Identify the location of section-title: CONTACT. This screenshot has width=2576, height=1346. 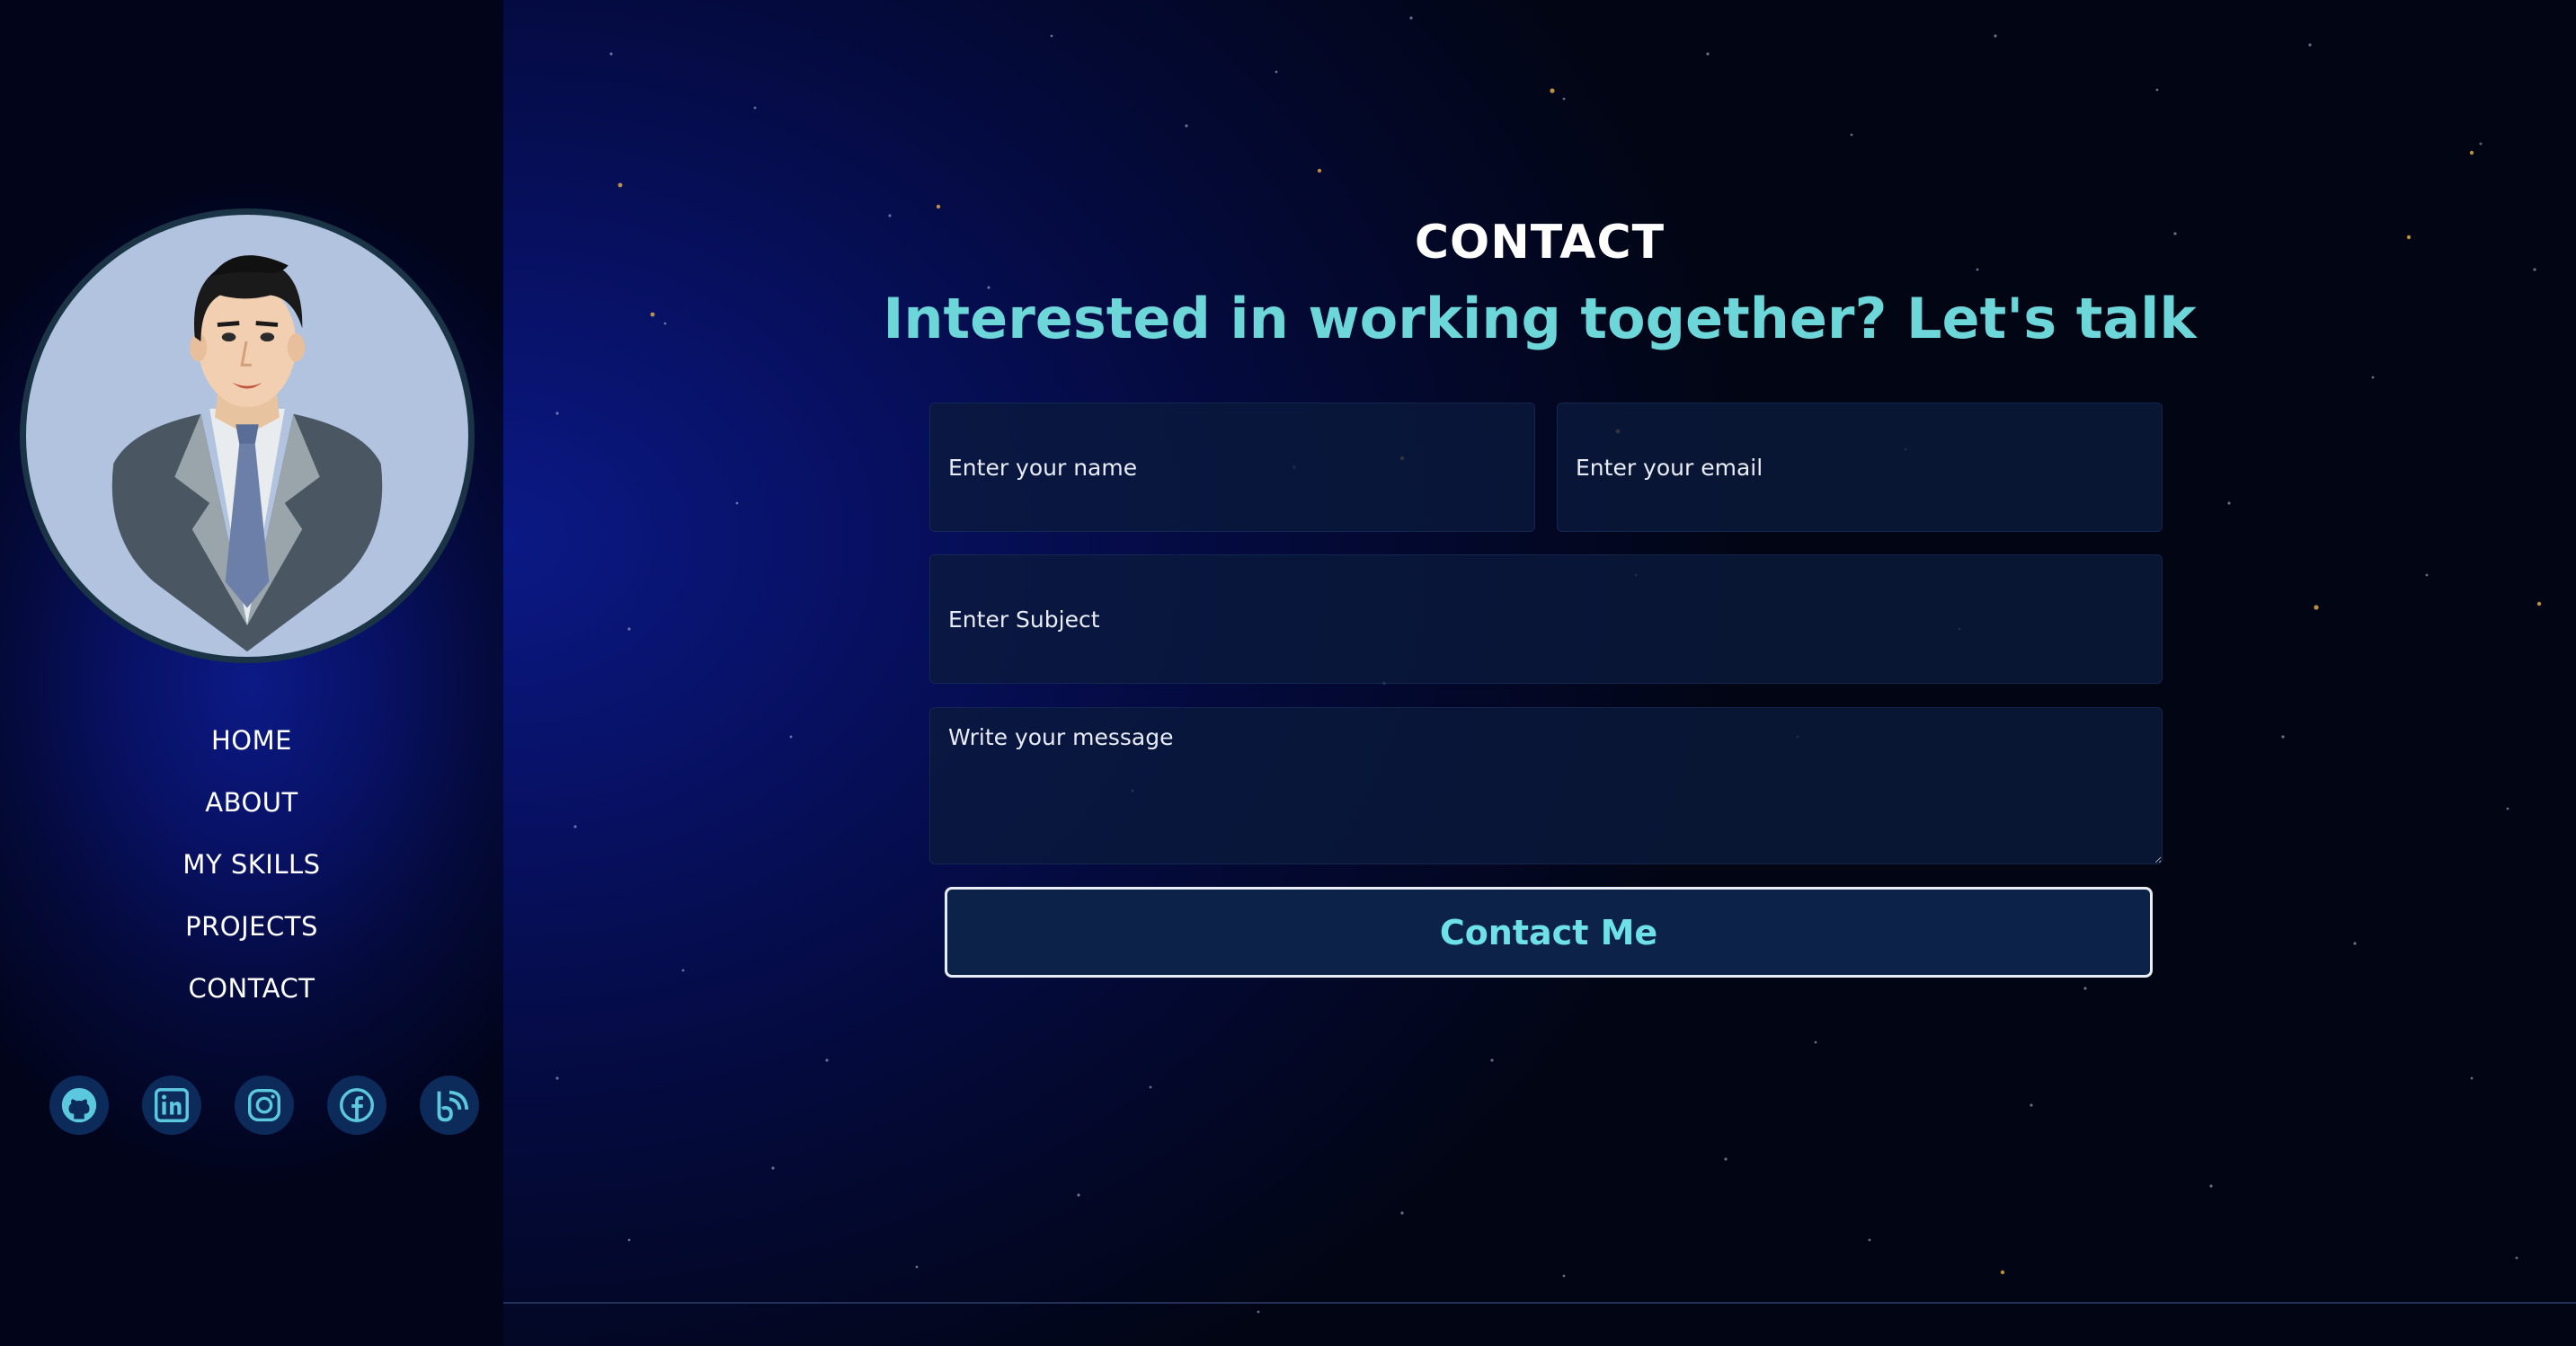
(1540, 243).